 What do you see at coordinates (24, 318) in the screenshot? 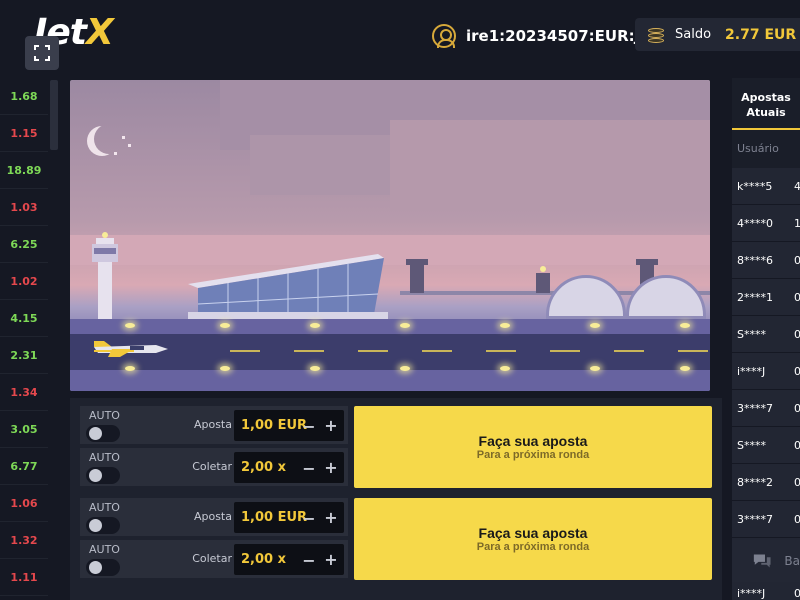
I see `history-multiplier: 4.15` at bounding box center [24, 318].